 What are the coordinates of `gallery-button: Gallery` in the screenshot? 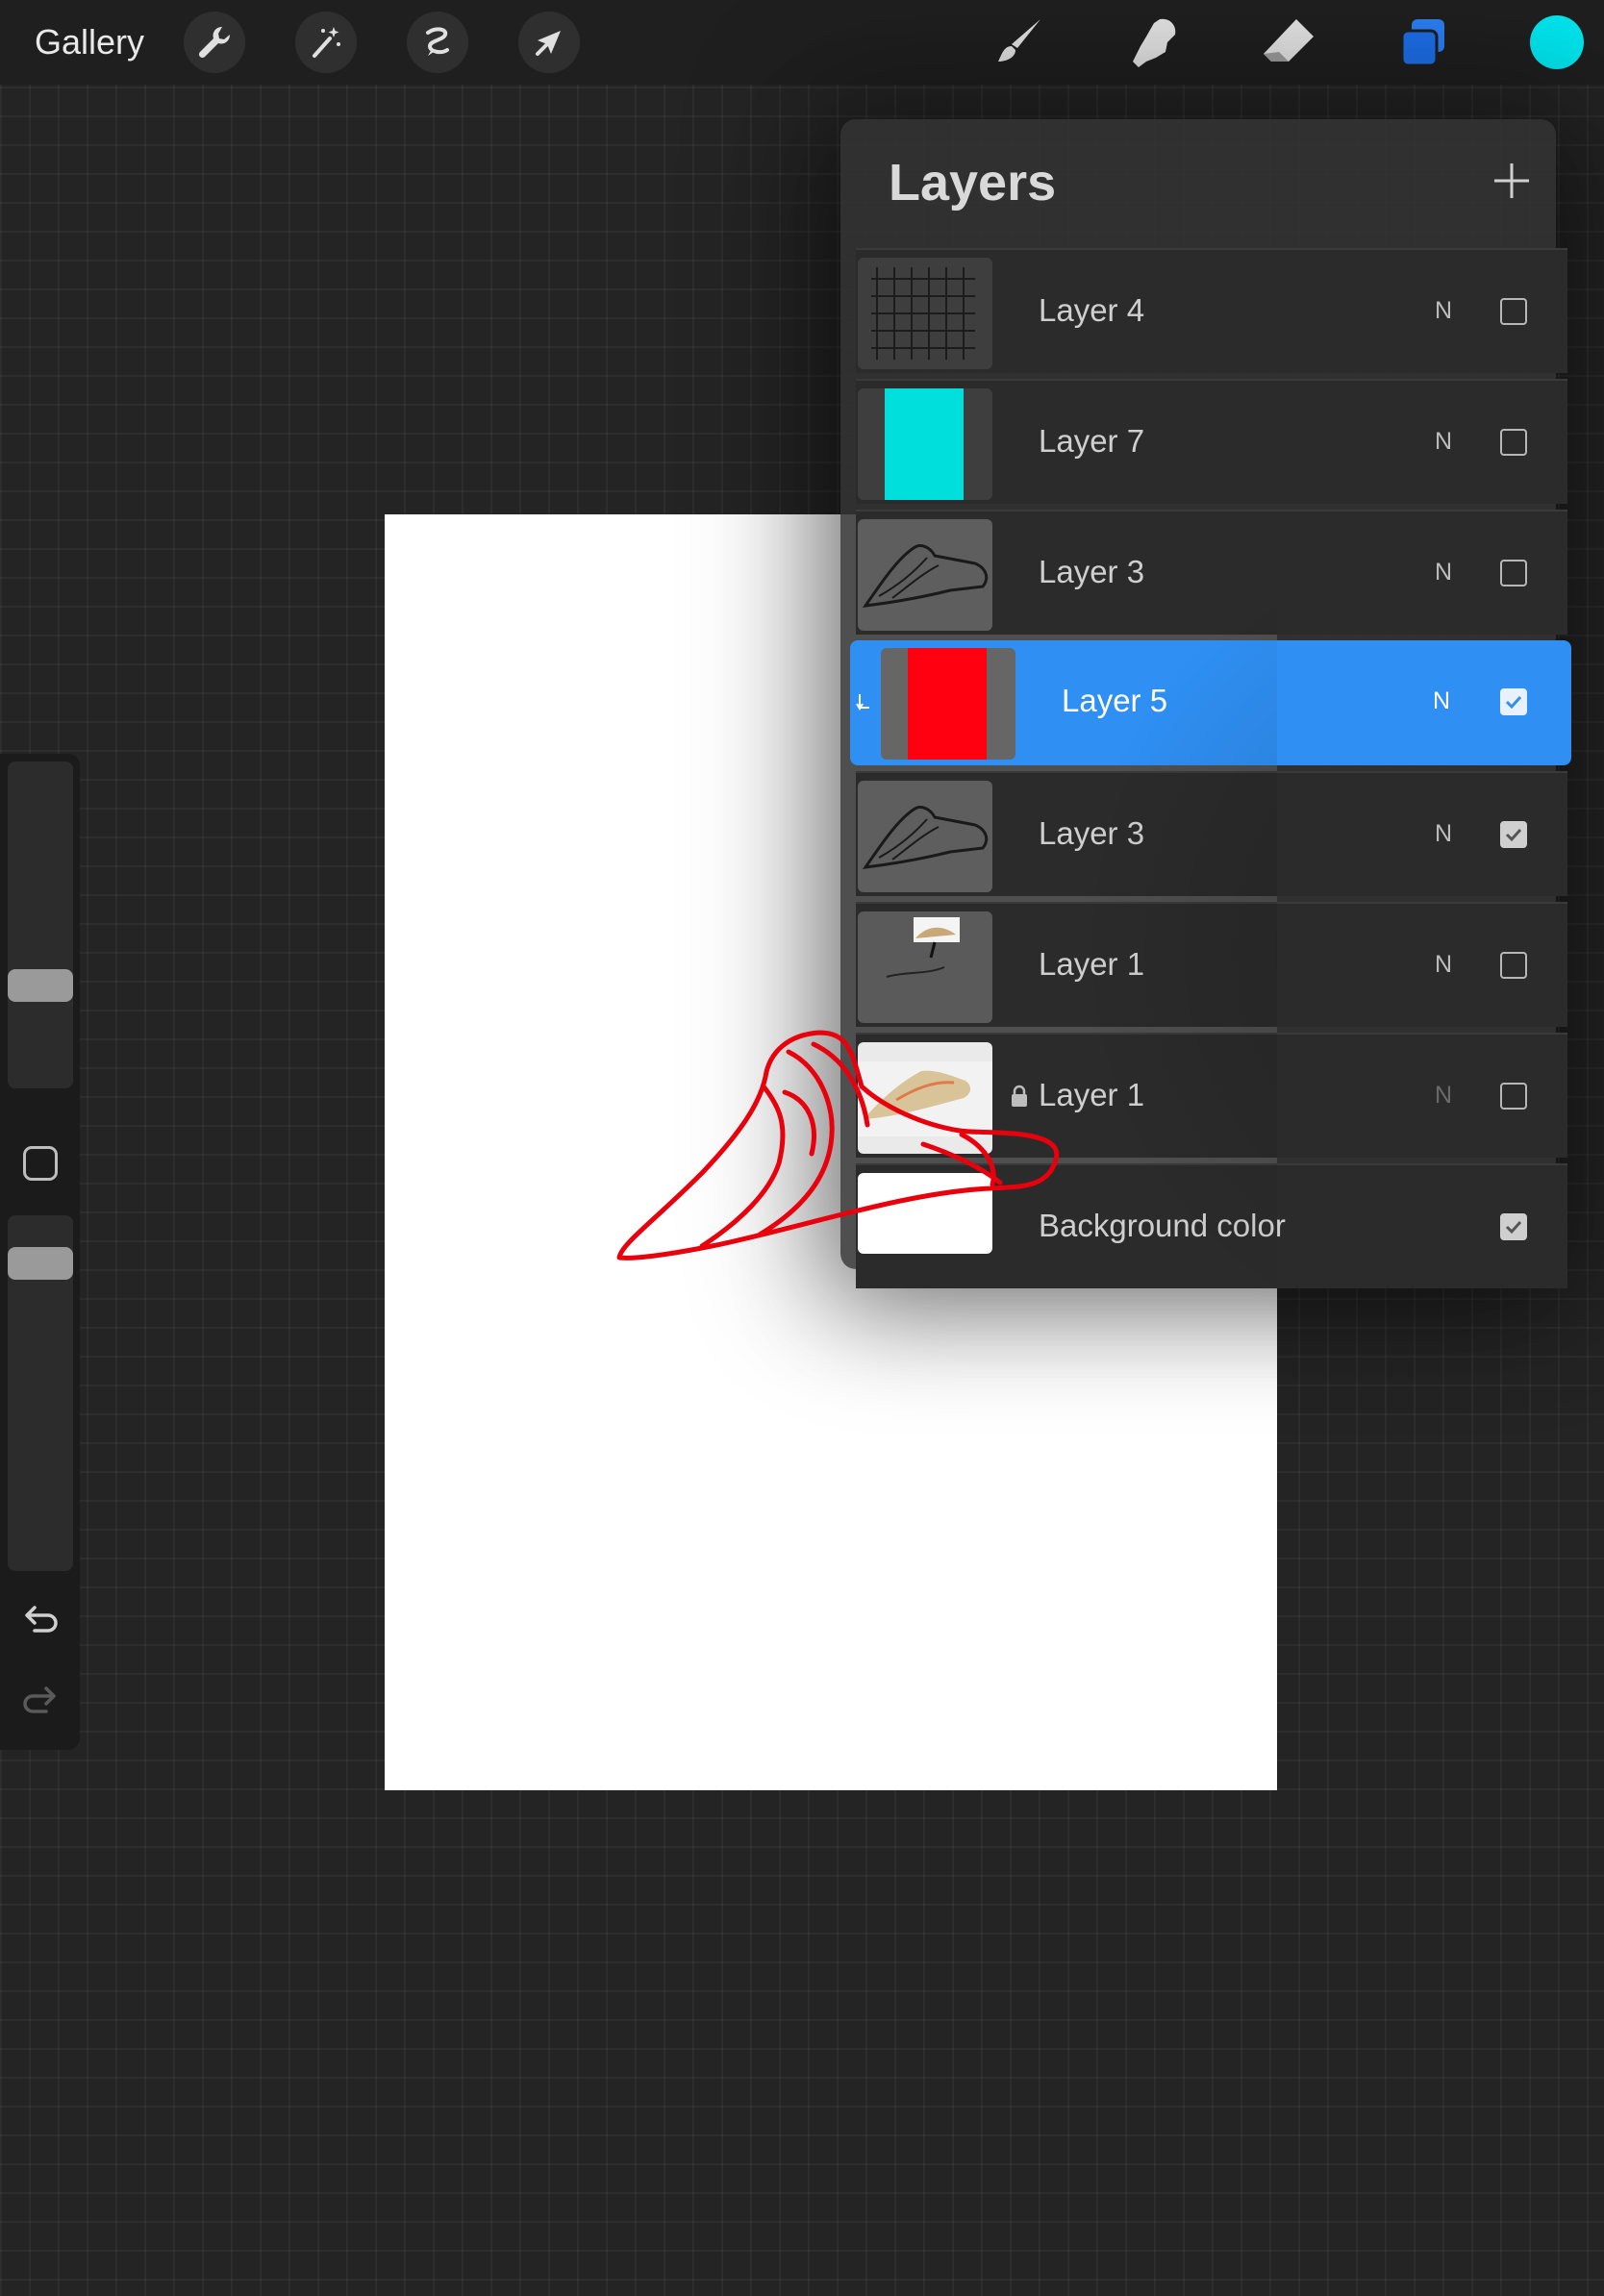 It's located at (89, 42).